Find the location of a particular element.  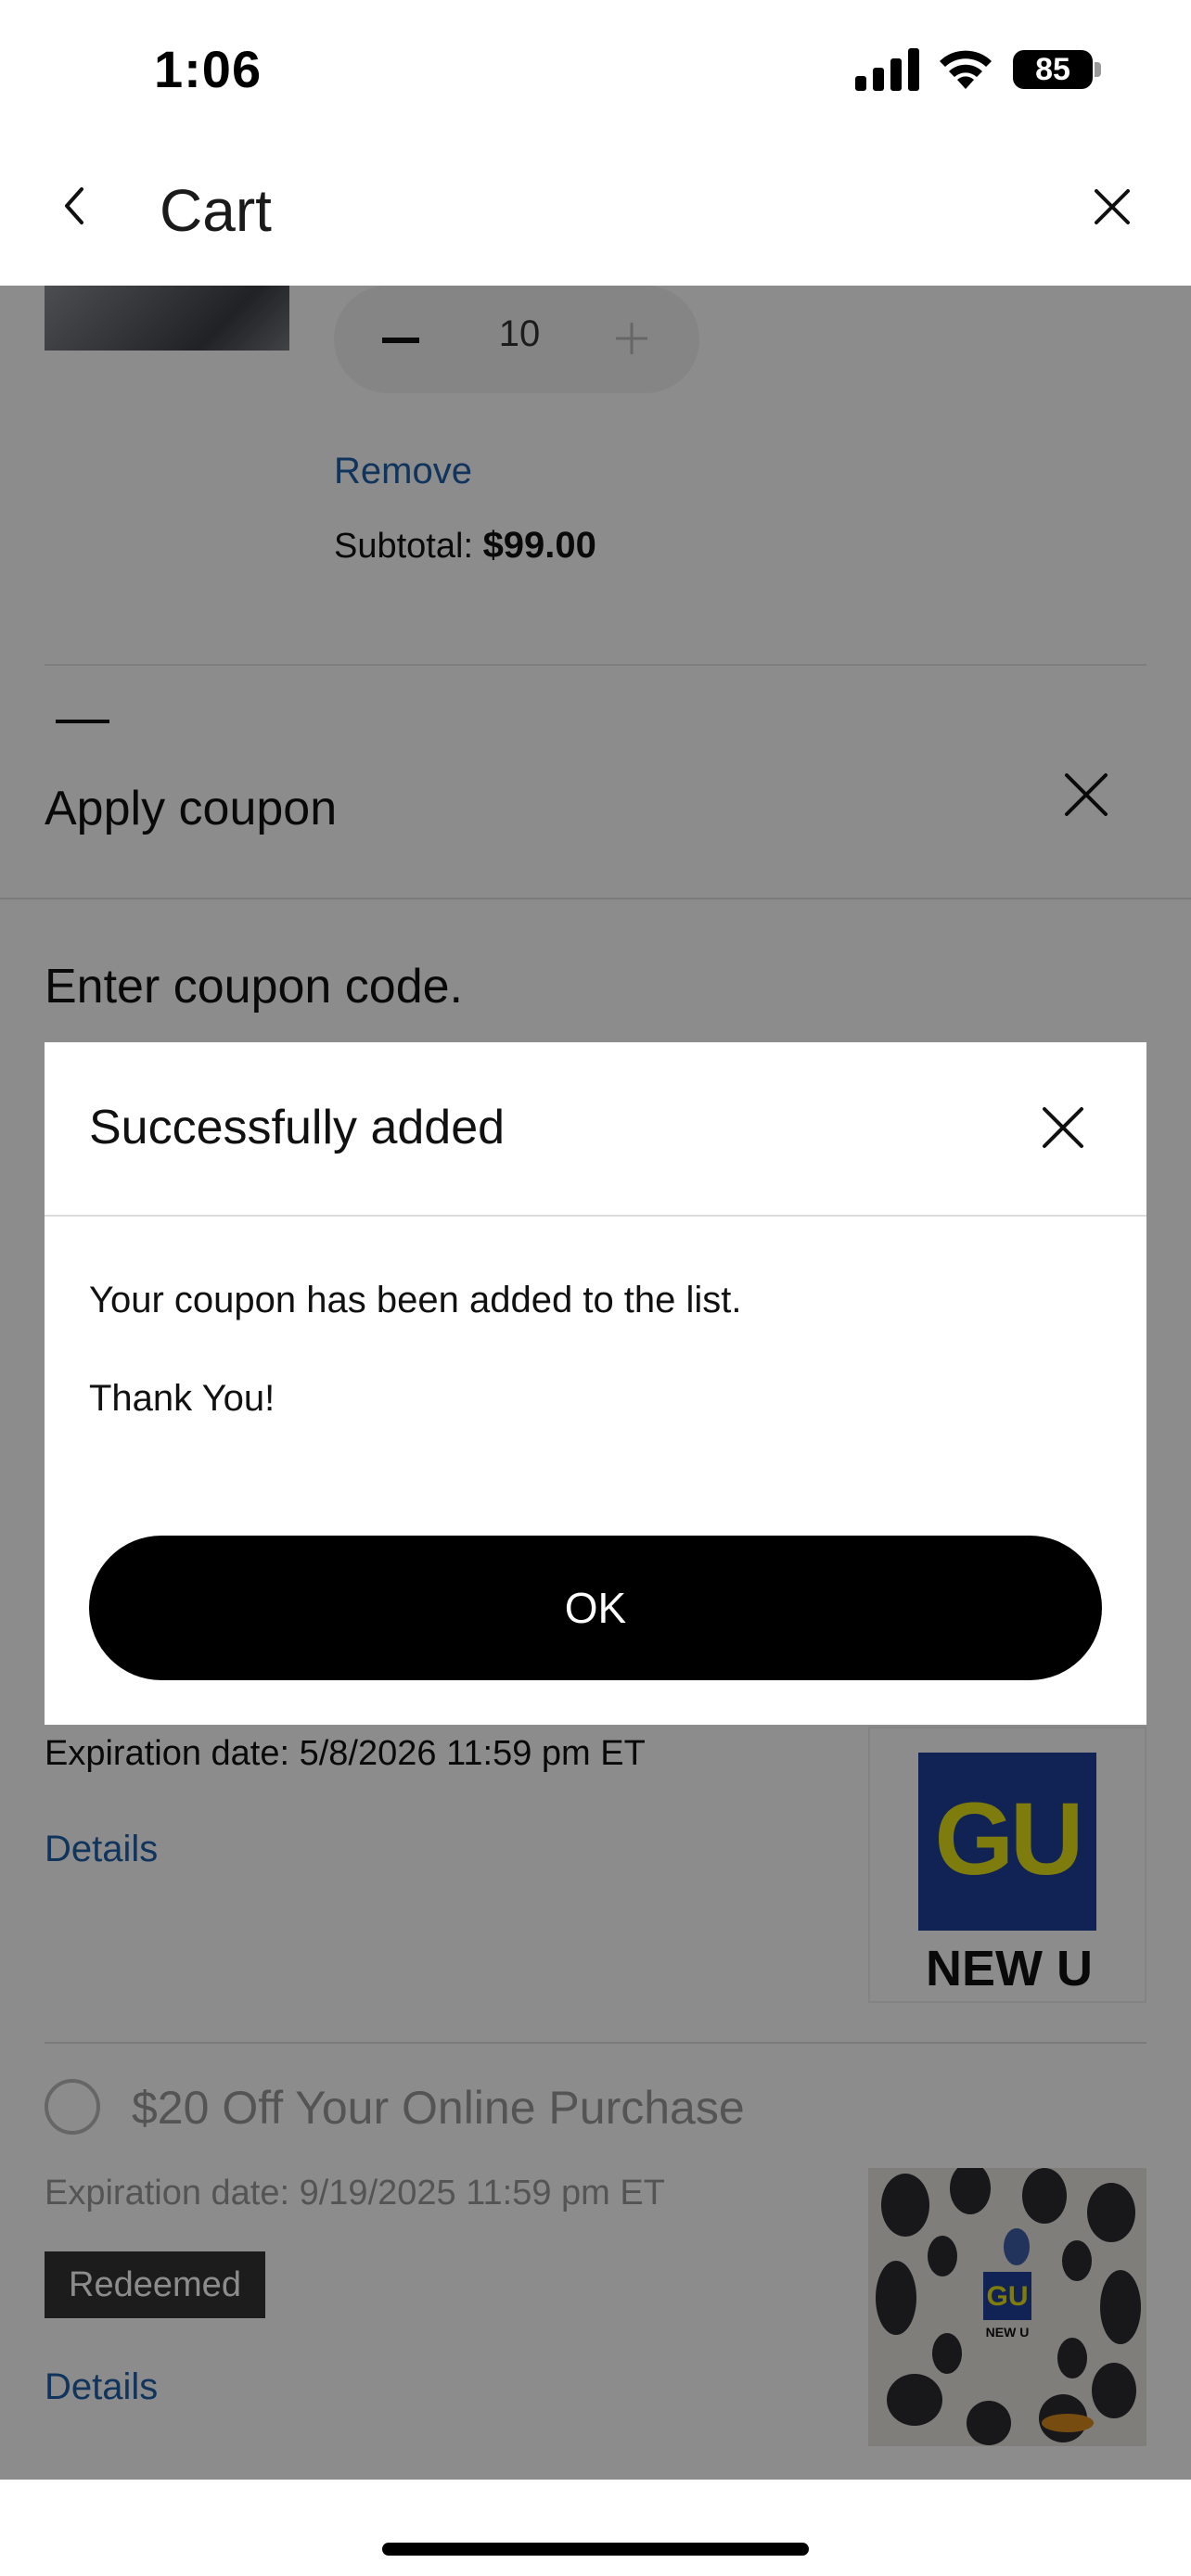

battery-level: 85 is located at coordinates (1052, 69).